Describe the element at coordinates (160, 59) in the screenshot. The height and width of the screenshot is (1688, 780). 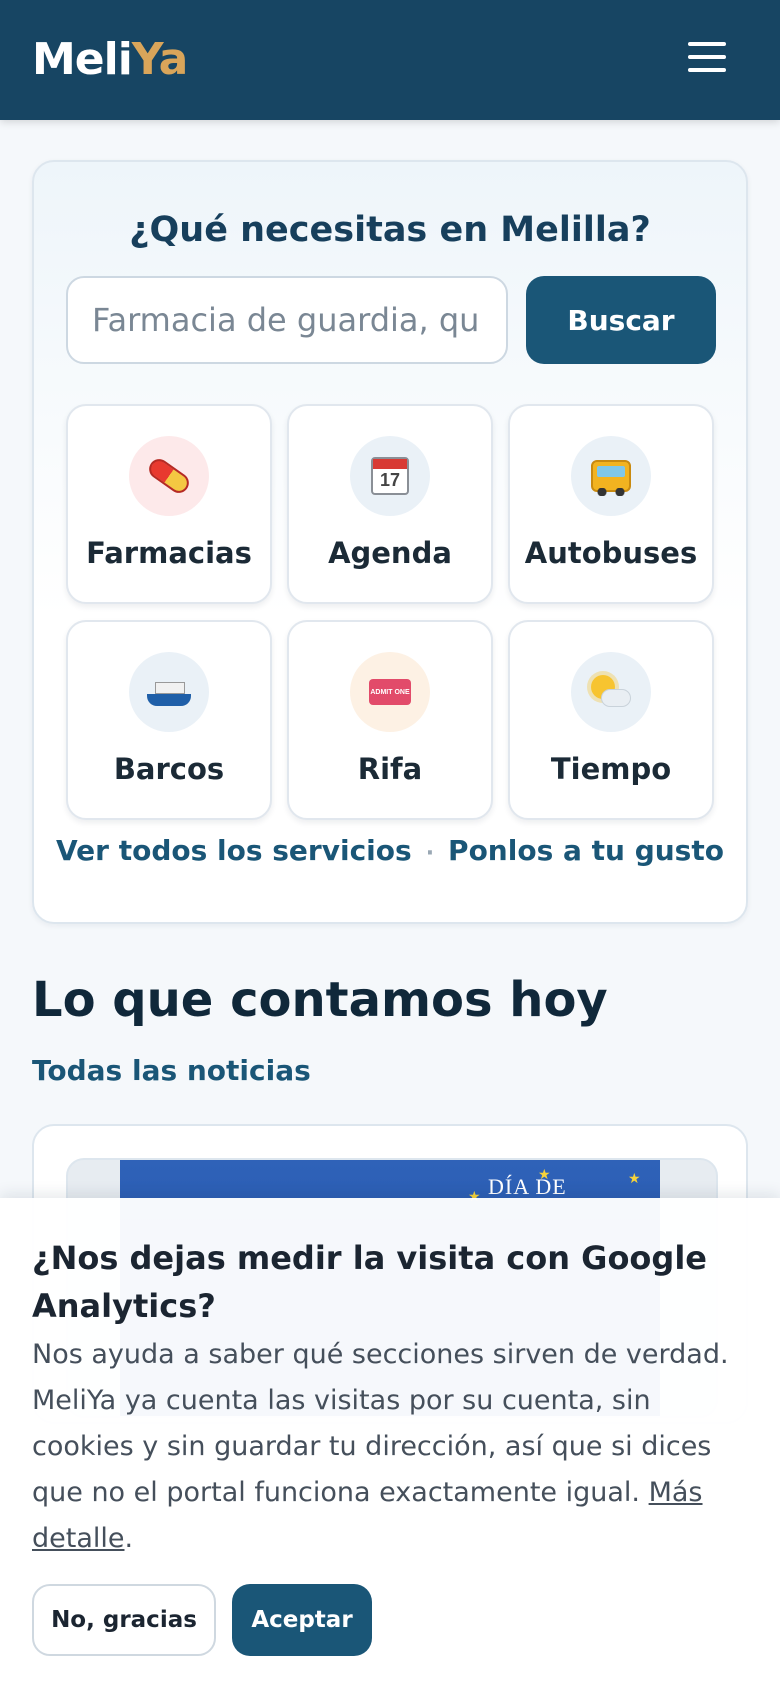
I see `logo-text-accent: Ya` at that location.